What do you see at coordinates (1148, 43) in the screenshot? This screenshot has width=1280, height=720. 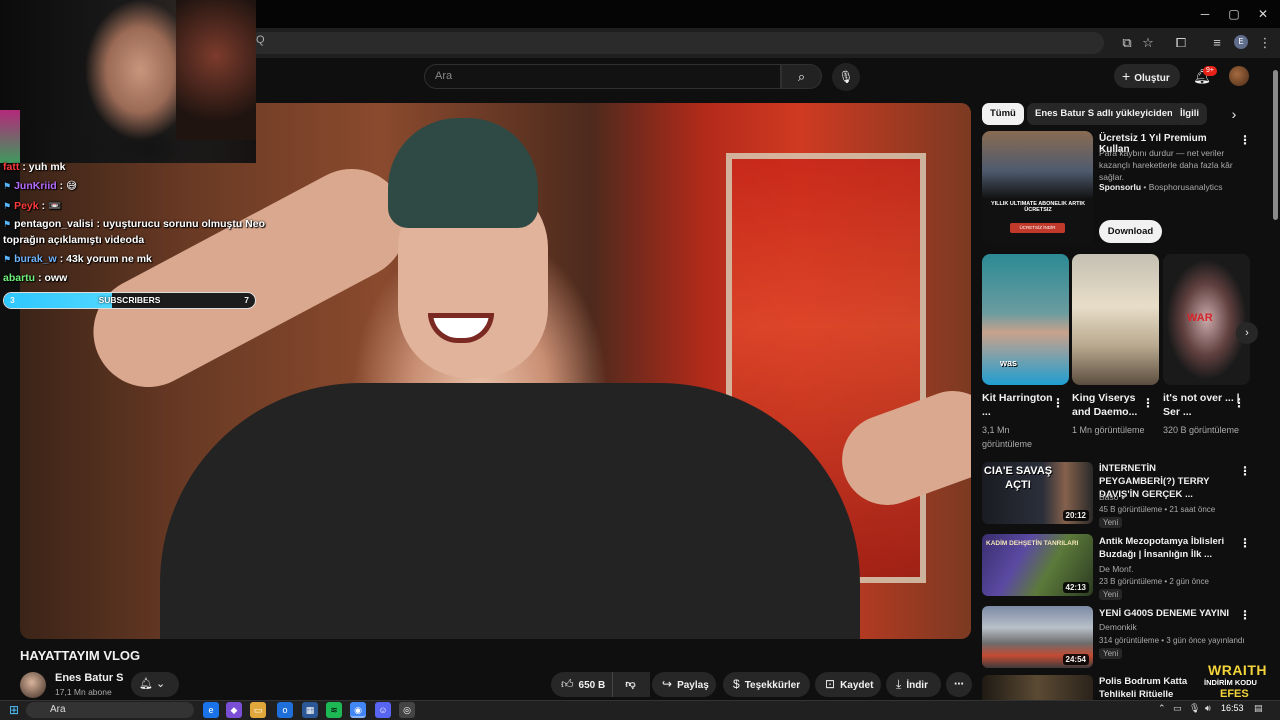 I see `bookmark-star-icon: ☆` at bounding box center [1148, 43].